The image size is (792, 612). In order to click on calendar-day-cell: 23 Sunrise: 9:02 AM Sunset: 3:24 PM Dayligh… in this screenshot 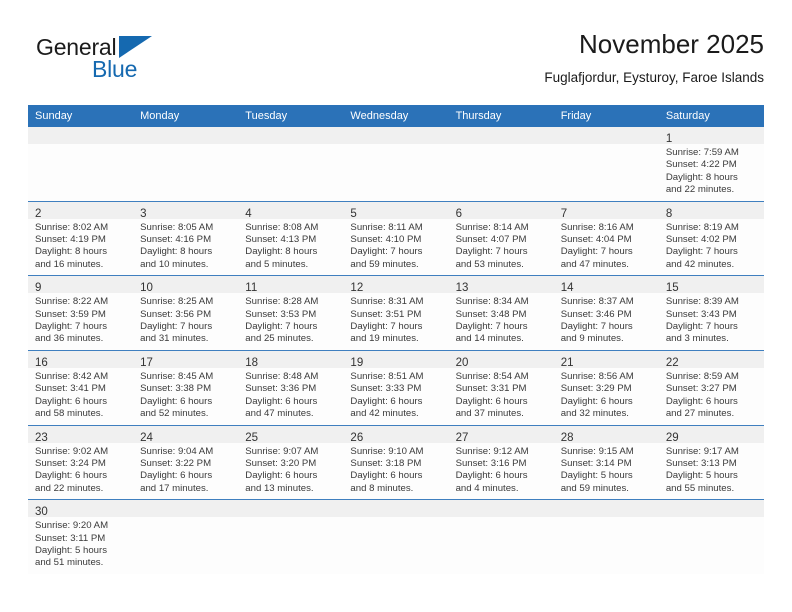, I will do `click(81, 463)`.